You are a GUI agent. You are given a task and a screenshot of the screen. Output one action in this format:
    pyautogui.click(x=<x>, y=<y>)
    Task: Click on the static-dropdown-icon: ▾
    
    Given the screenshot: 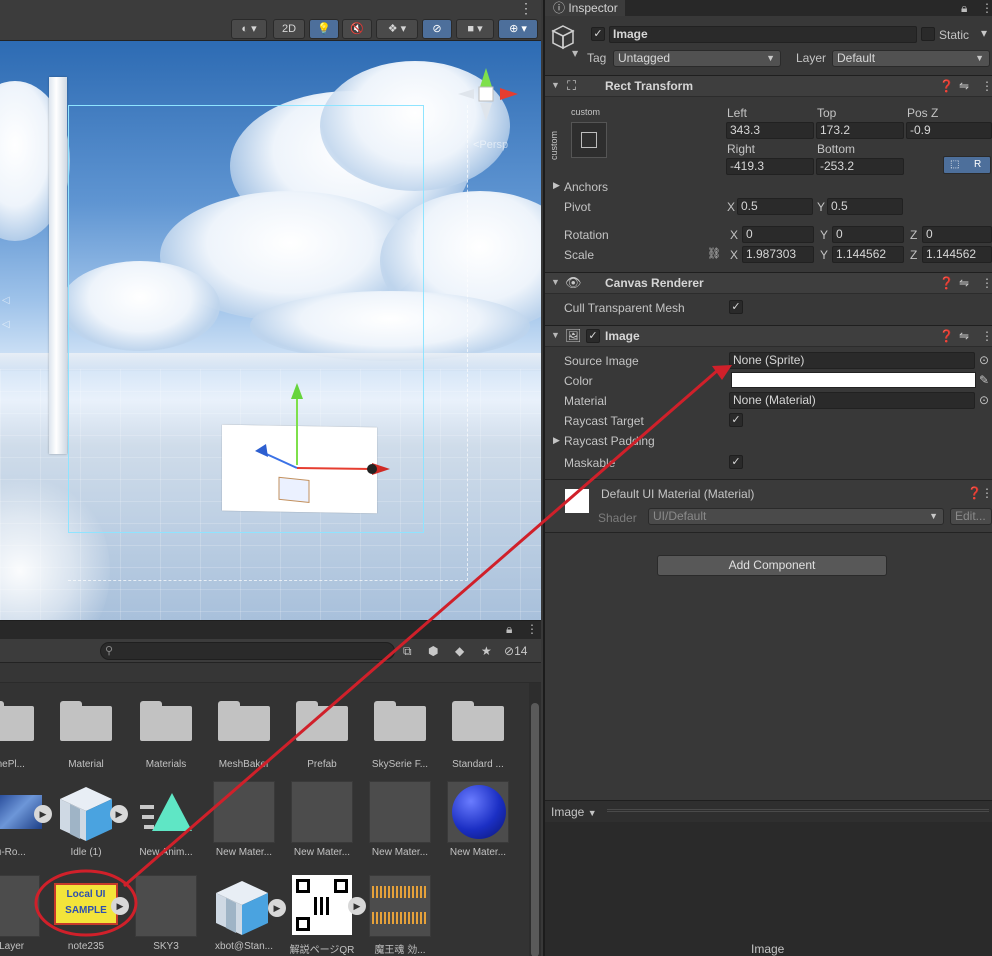 What is the action you would take?
    pyautogui.click(x=984, y=33)
    